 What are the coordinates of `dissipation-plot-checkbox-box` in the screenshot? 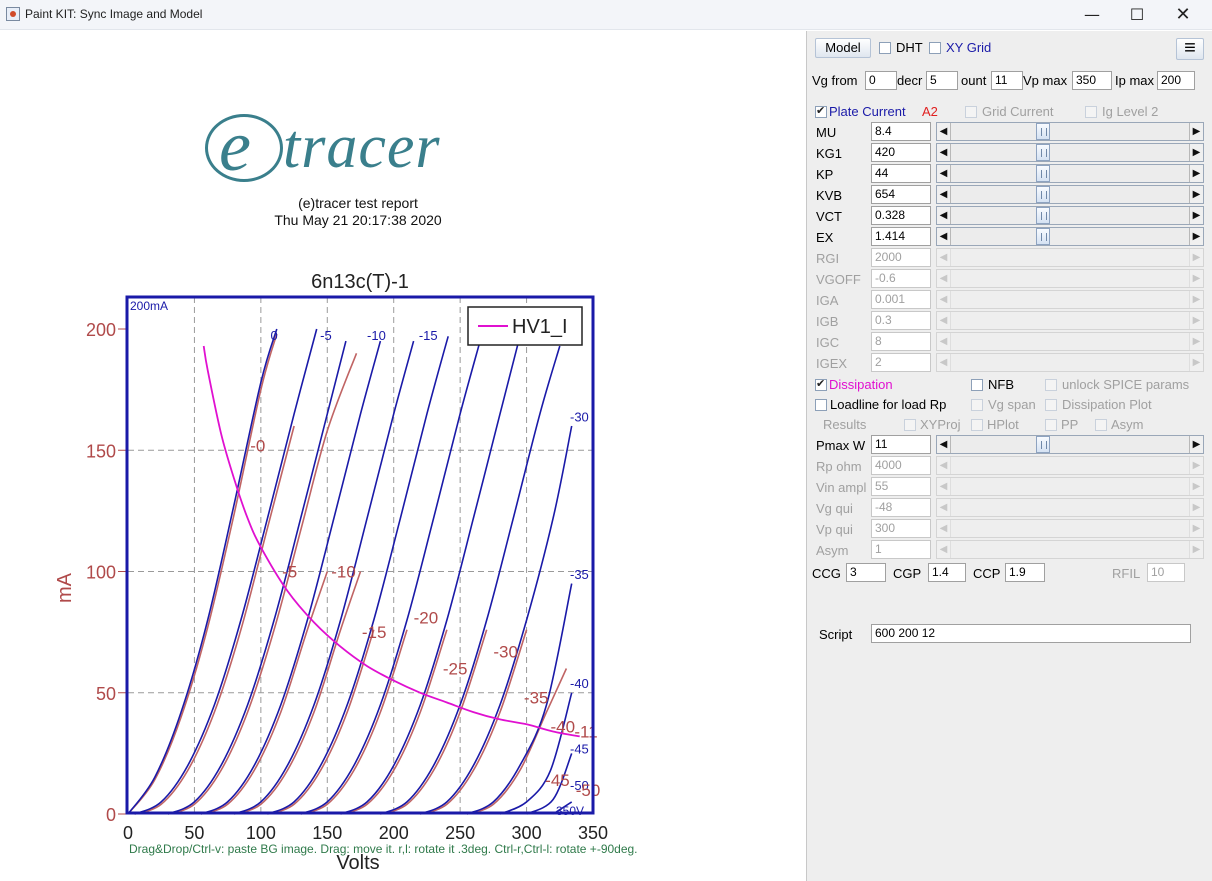 It's located at (1051, 405).